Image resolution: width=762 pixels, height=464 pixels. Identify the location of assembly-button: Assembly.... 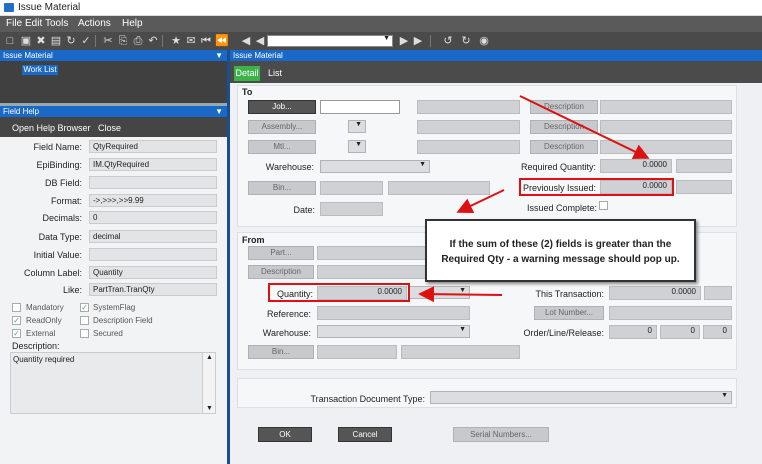
(282, 127).